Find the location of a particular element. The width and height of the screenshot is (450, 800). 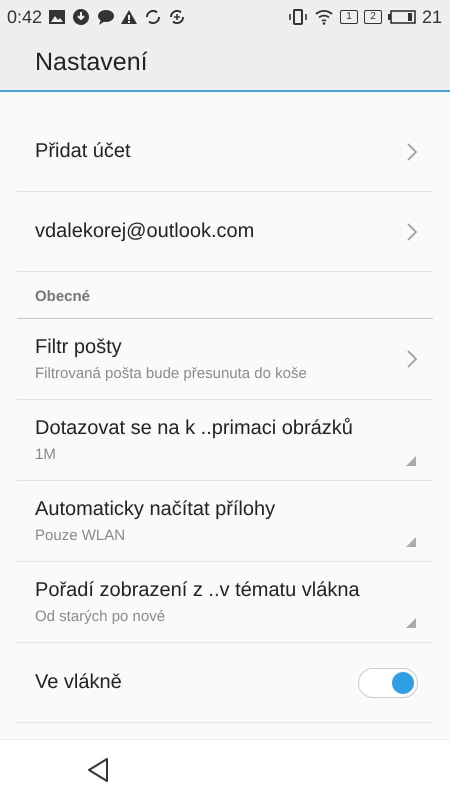

item-title: Přidat účet is located at coordinates (83, 151).